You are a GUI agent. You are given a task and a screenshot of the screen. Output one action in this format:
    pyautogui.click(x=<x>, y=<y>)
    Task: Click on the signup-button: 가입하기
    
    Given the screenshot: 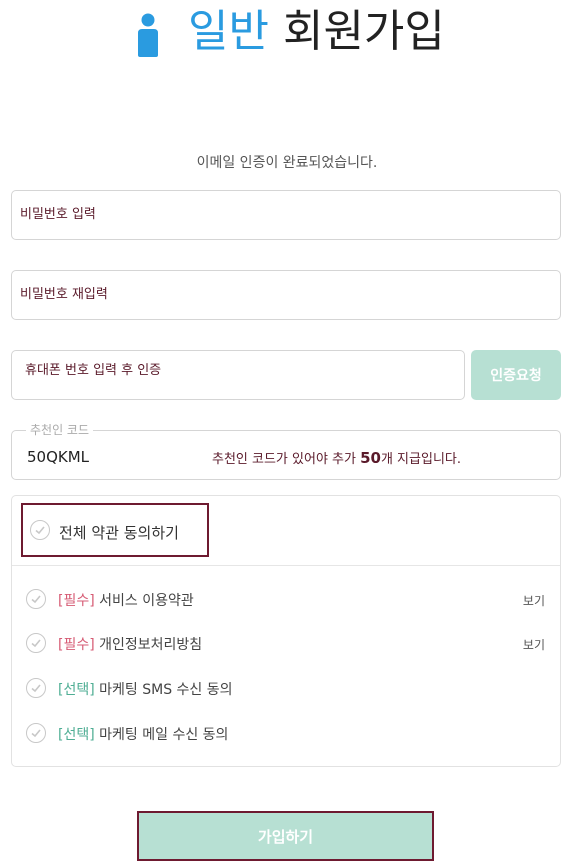 What is the action you would take?
    pyautogui.click(x=285, y=836)
    